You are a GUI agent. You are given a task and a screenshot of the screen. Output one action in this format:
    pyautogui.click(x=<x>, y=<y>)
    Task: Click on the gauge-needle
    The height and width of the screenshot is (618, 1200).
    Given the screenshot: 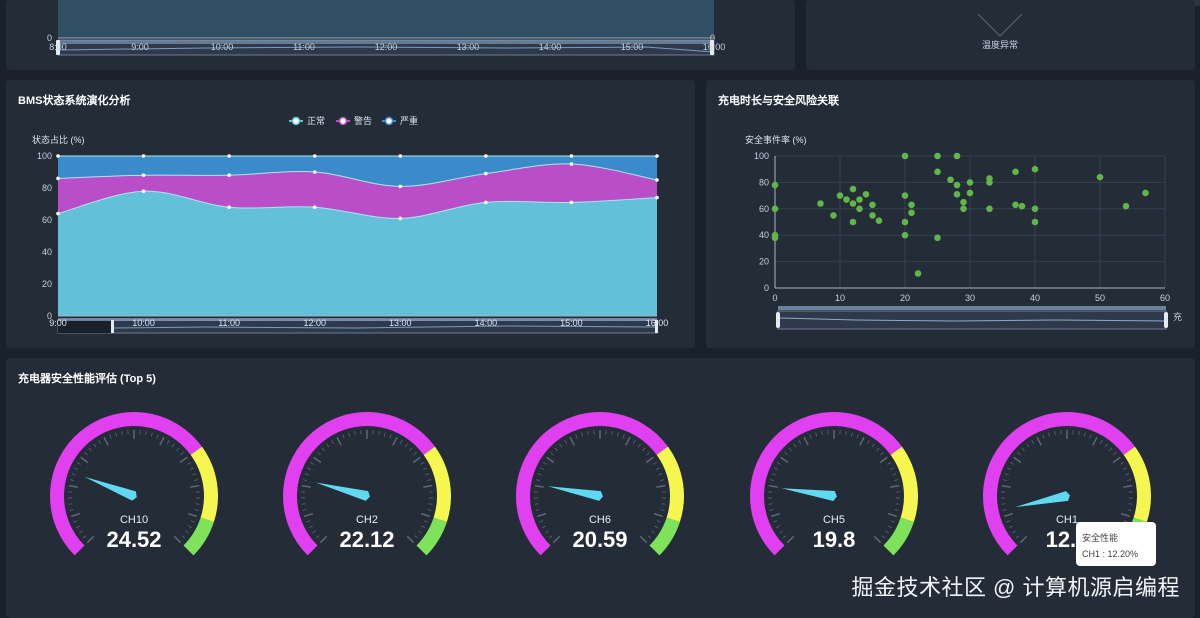 What is the action you would take?
    pyautogui.click(x=809, y=494)
    